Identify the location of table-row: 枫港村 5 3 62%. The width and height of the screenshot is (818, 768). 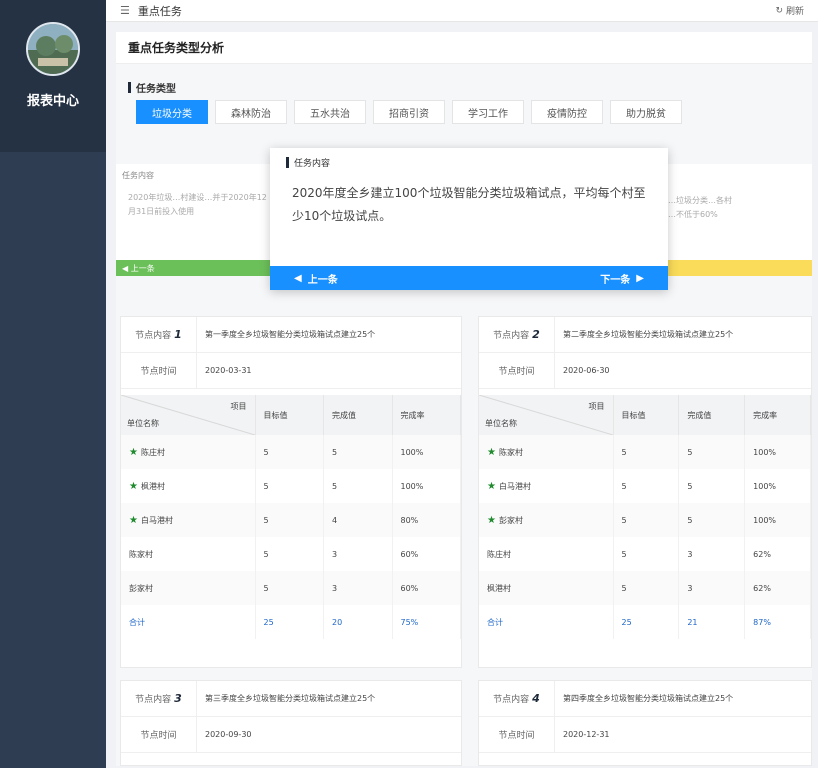
(645, 588).